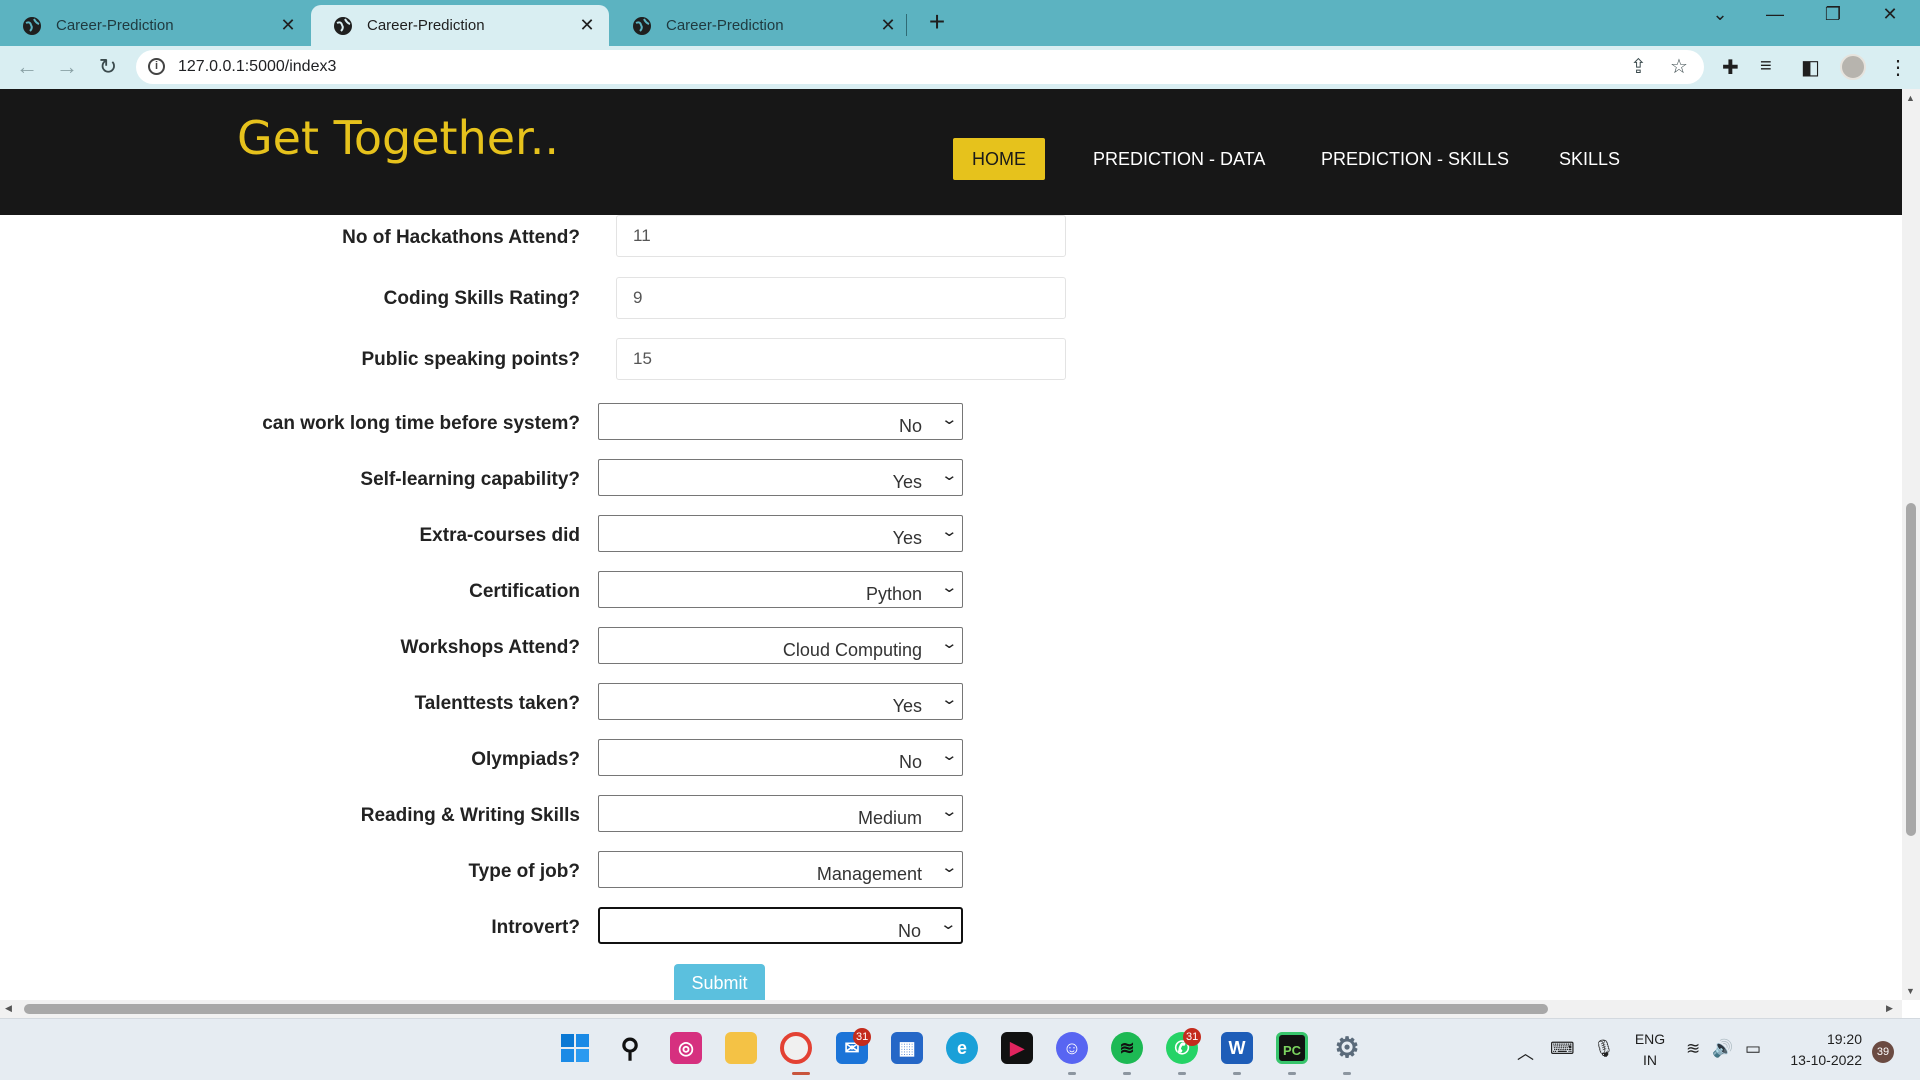 The width and height of the screenshot is (1920, 1080). I want to click on vertical-scrollbar: ▲ ▼, so click(1911, 544).